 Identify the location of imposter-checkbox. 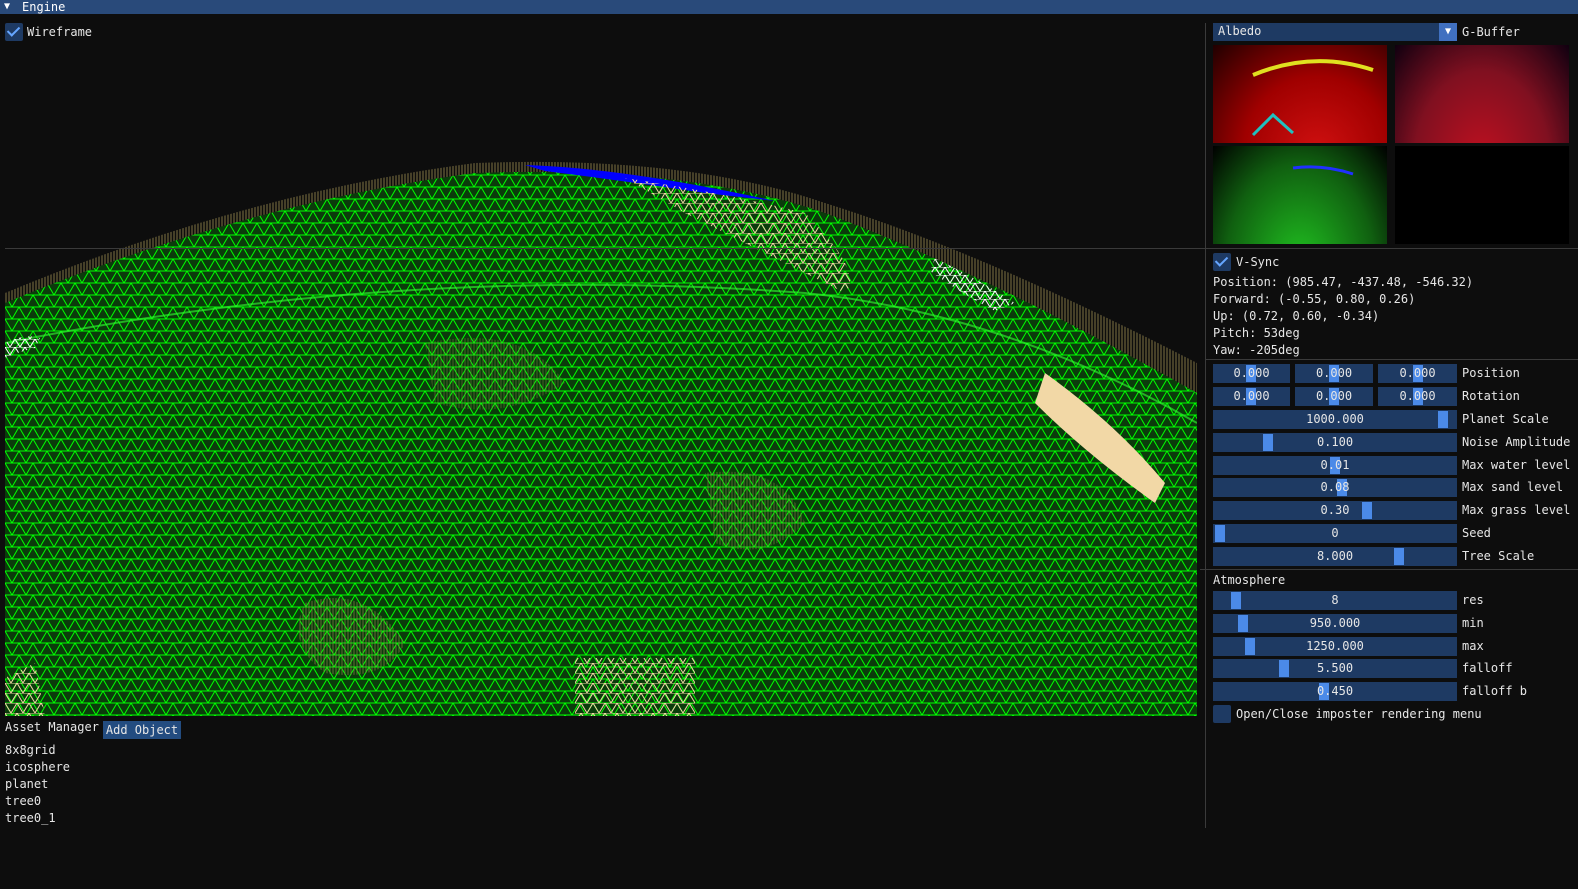
(1222, 714).